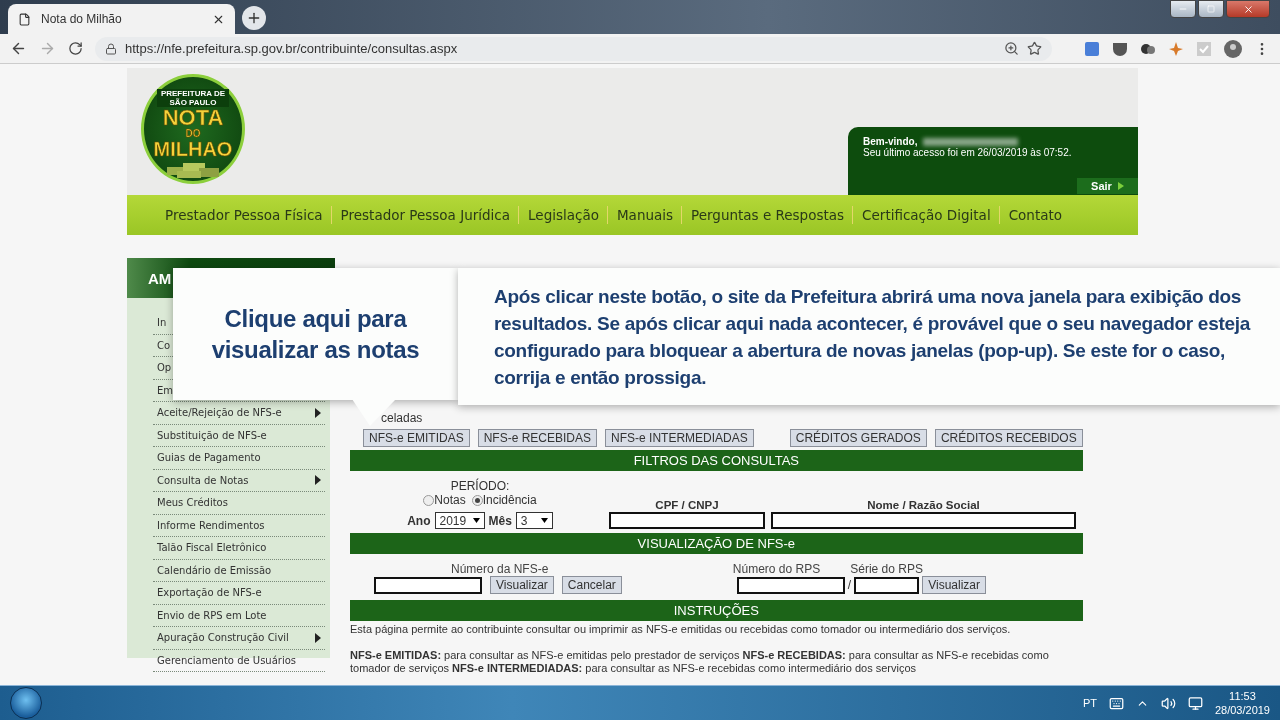 The image size is (1280, 720). I want to click on query-button: NFS-e RECEBIDAS, so click(537, 438).